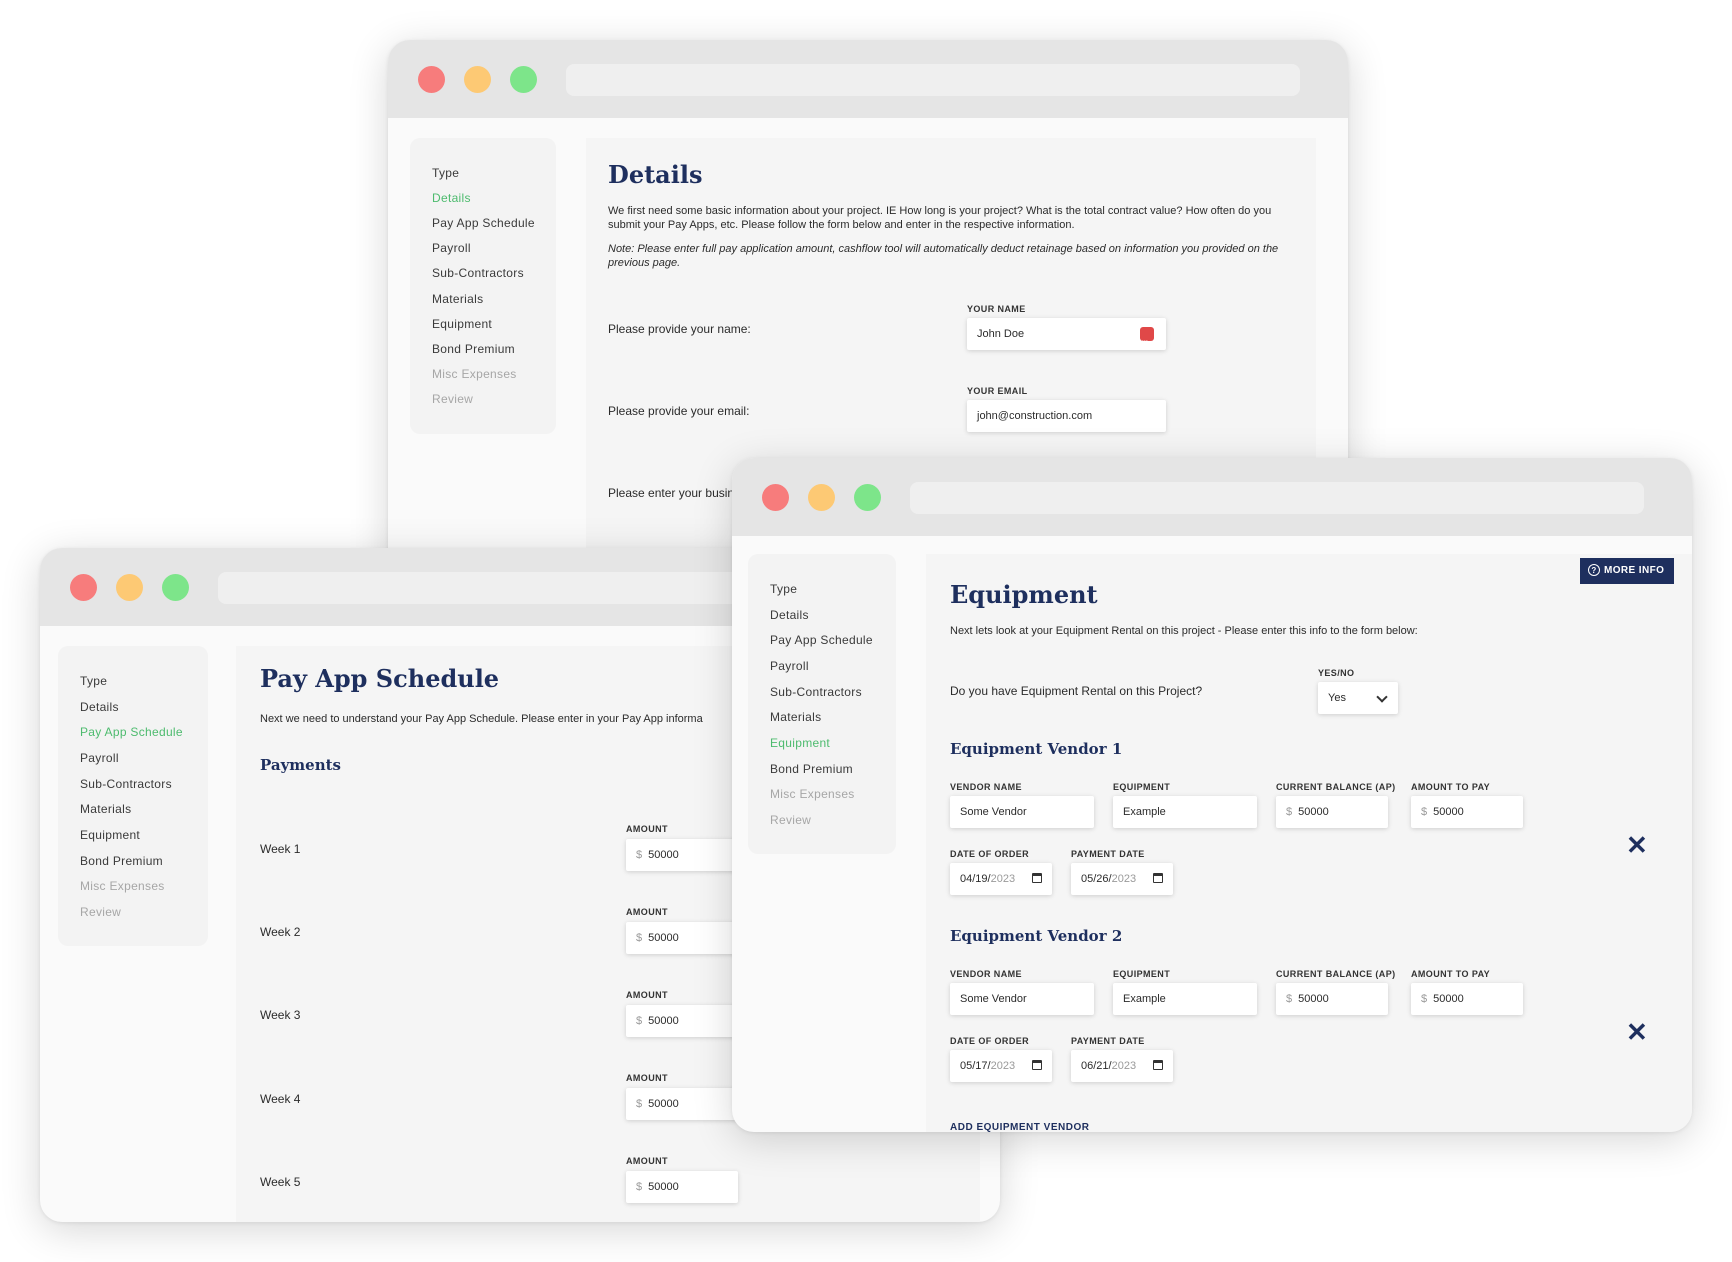 This screenshot has width=1732, height=1262. I want to click on equipment-label: EQUIPMENT, so click(1142, 787).